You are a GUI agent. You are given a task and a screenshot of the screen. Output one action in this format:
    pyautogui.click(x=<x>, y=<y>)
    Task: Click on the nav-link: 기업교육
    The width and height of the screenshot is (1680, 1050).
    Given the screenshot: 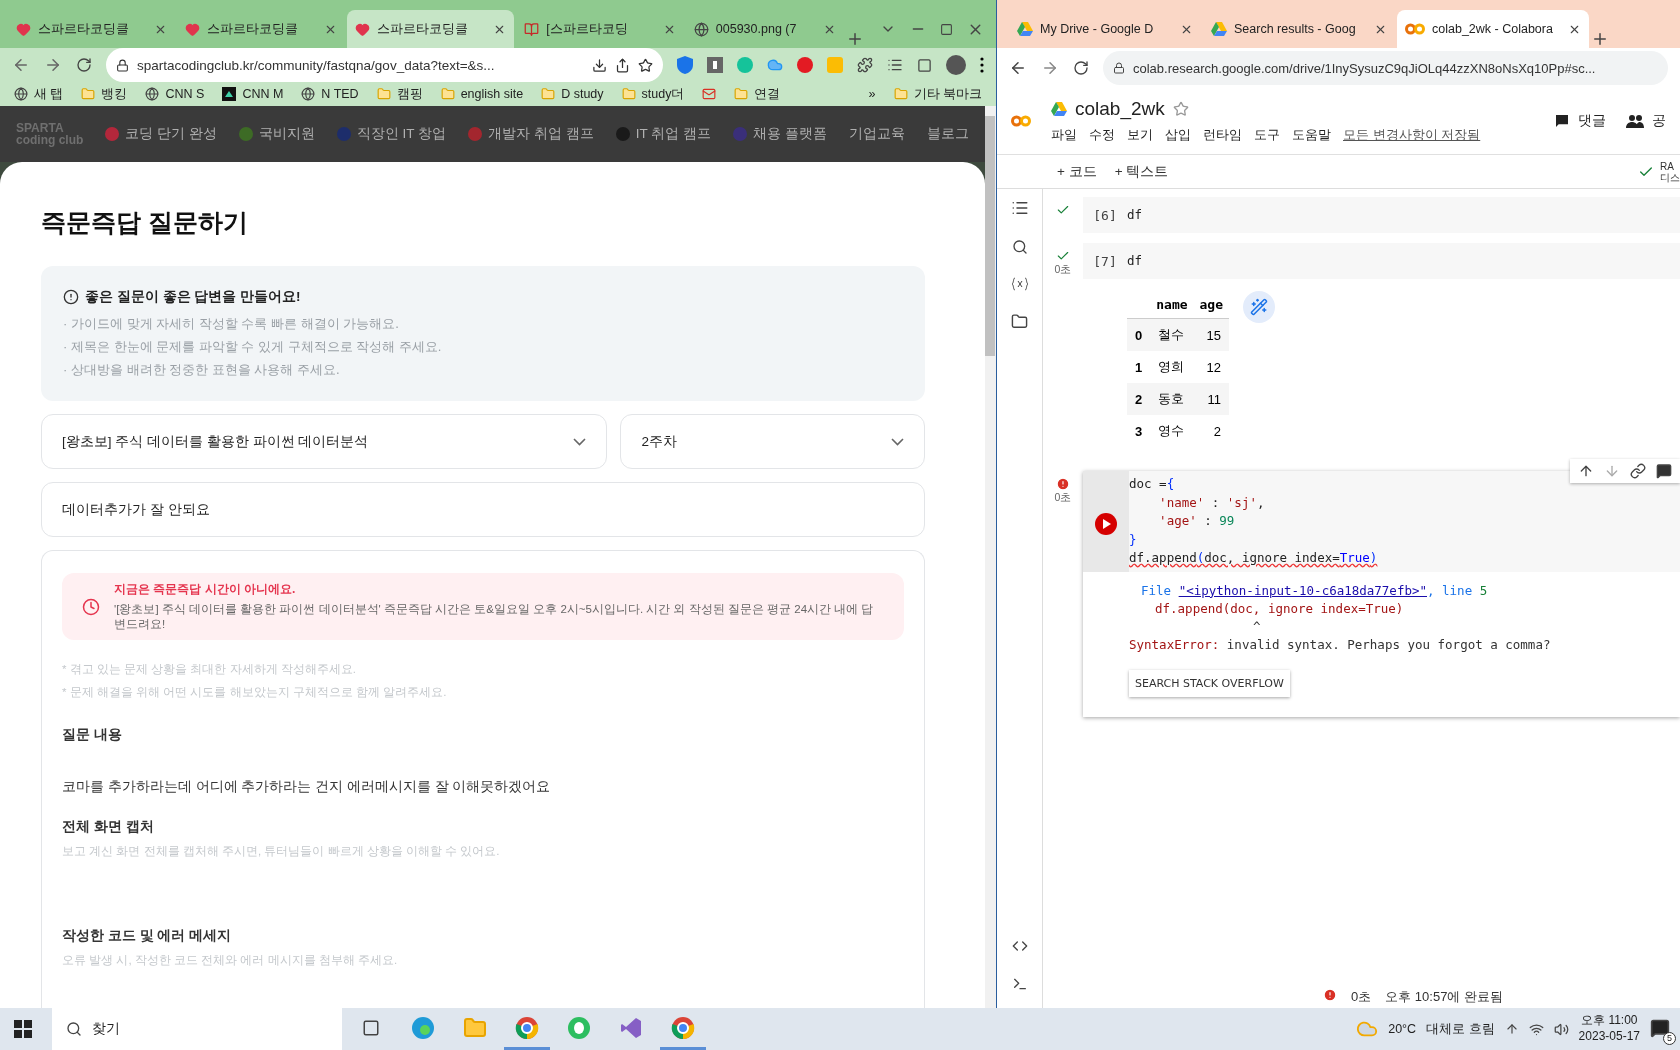 What is the action you would take?
    pyautogui.click(x=876, y=134)
    